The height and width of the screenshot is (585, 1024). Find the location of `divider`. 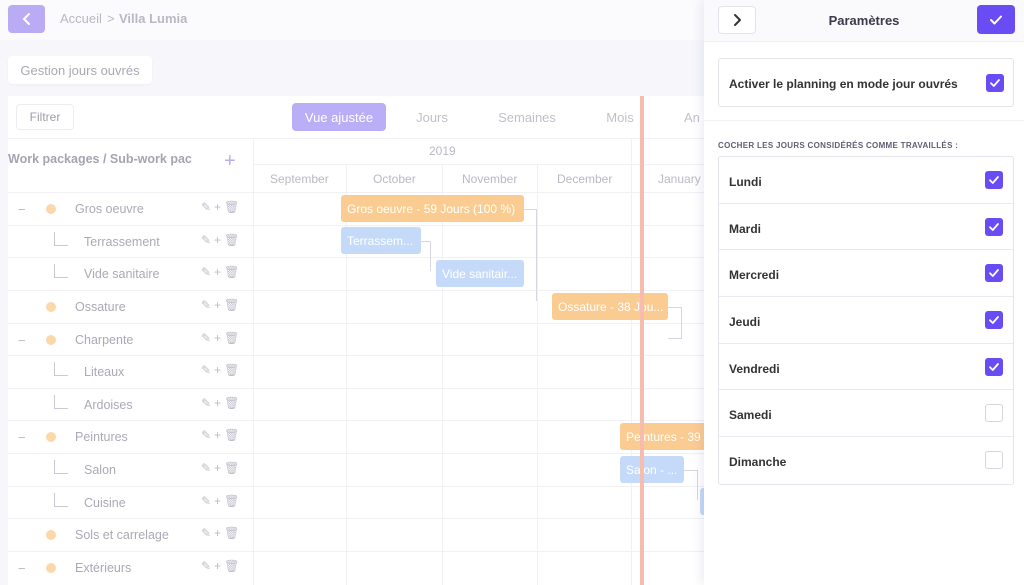

divider is located at coordinates (864, 120).